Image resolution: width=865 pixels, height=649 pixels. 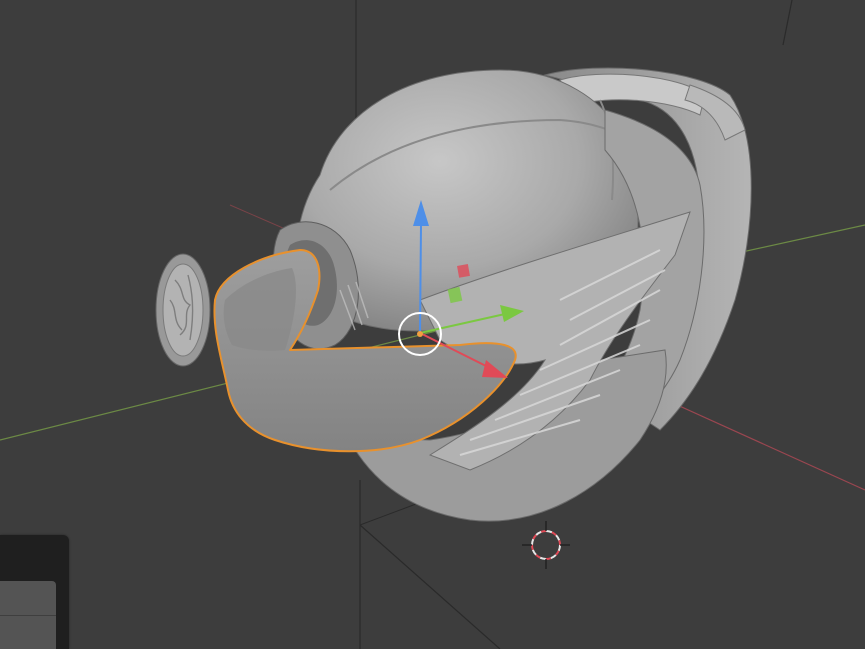 I want to click on operator-panel, so click(x=34, y=592).